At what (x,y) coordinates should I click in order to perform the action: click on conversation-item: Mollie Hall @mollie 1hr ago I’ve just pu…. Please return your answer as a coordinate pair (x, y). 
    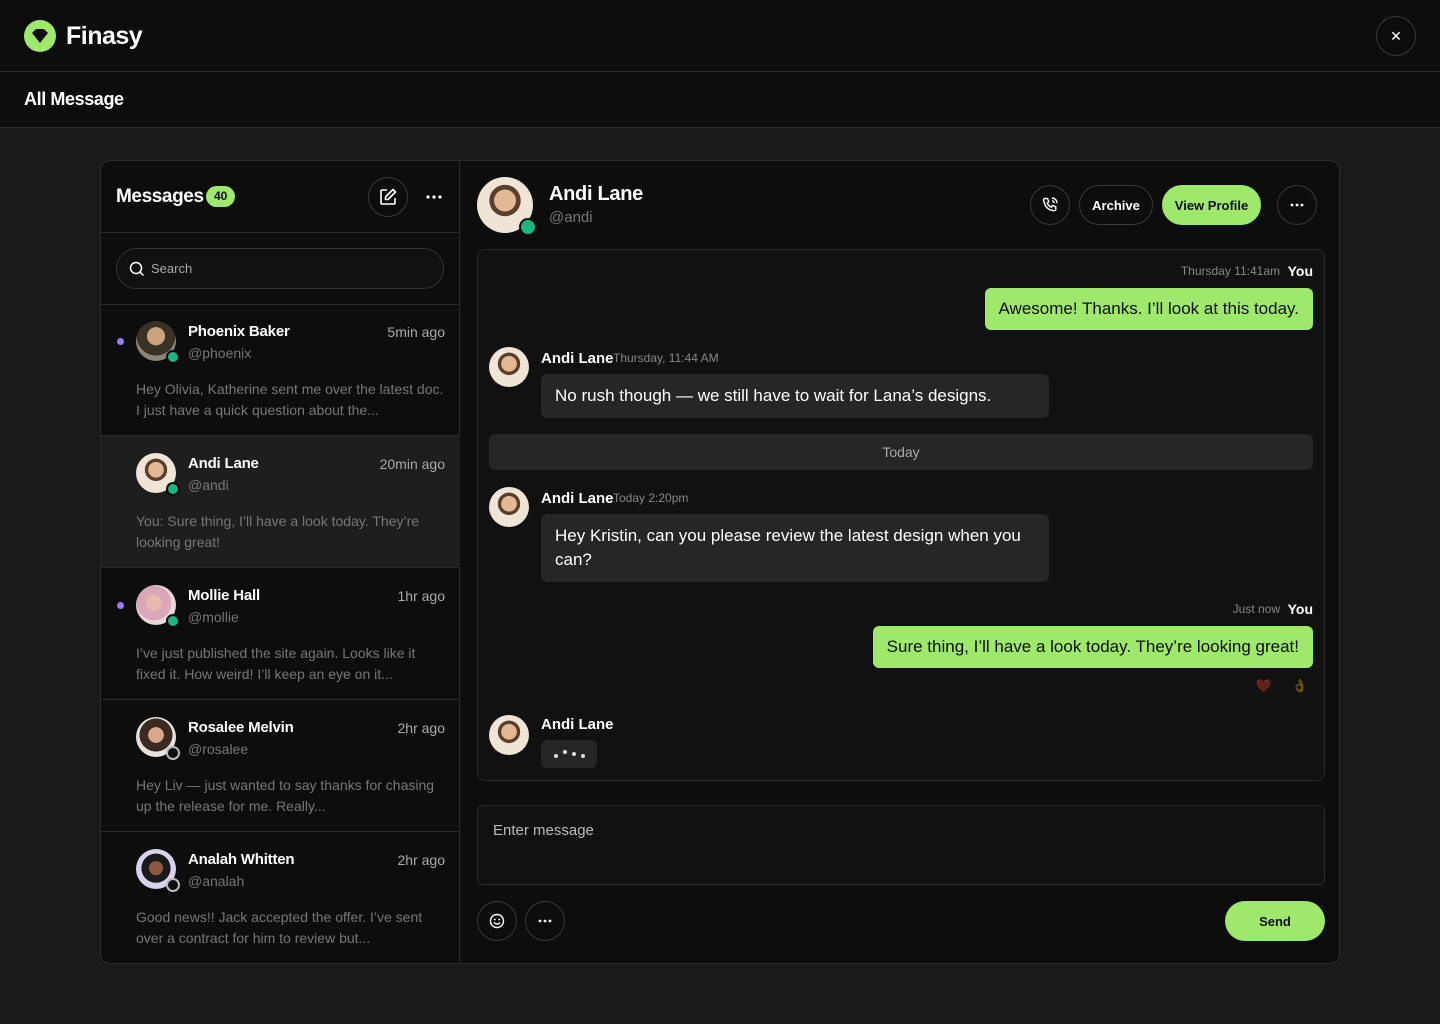
    Looking at the image, I should click on (280, 634).